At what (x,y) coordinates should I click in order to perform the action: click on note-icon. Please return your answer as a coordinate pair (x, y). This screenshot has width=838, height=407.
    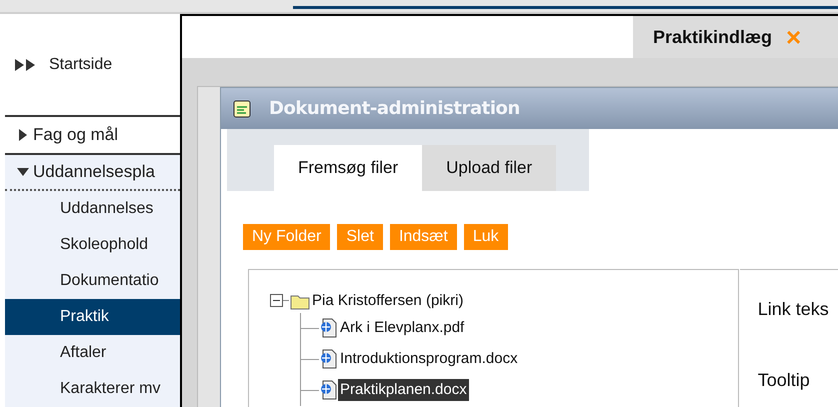
    Looking at the image, I should click on (242, 109).